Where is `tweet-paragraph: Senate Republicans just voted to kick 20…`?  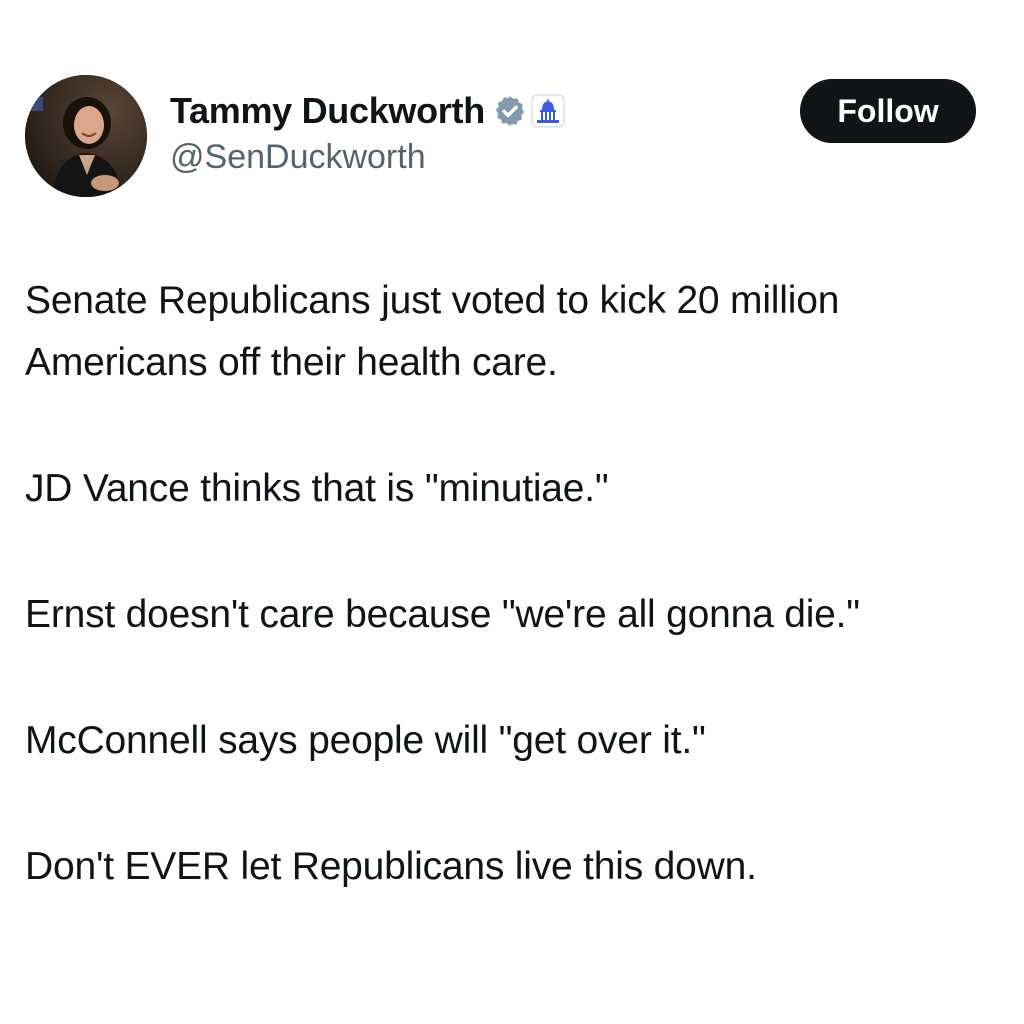 tweet-paragraph: Senate Republicans just voted to kick 20… is located at coordinates (432, 331).